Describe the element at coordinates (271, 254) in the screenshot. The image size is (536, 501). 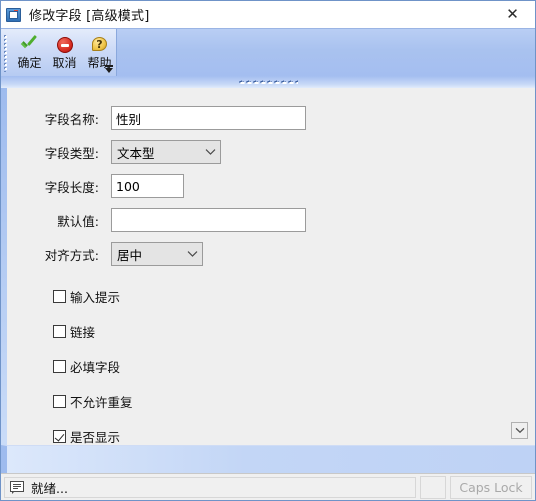
I see `form-row-field-align: 对齐方式: 居中` at that location.